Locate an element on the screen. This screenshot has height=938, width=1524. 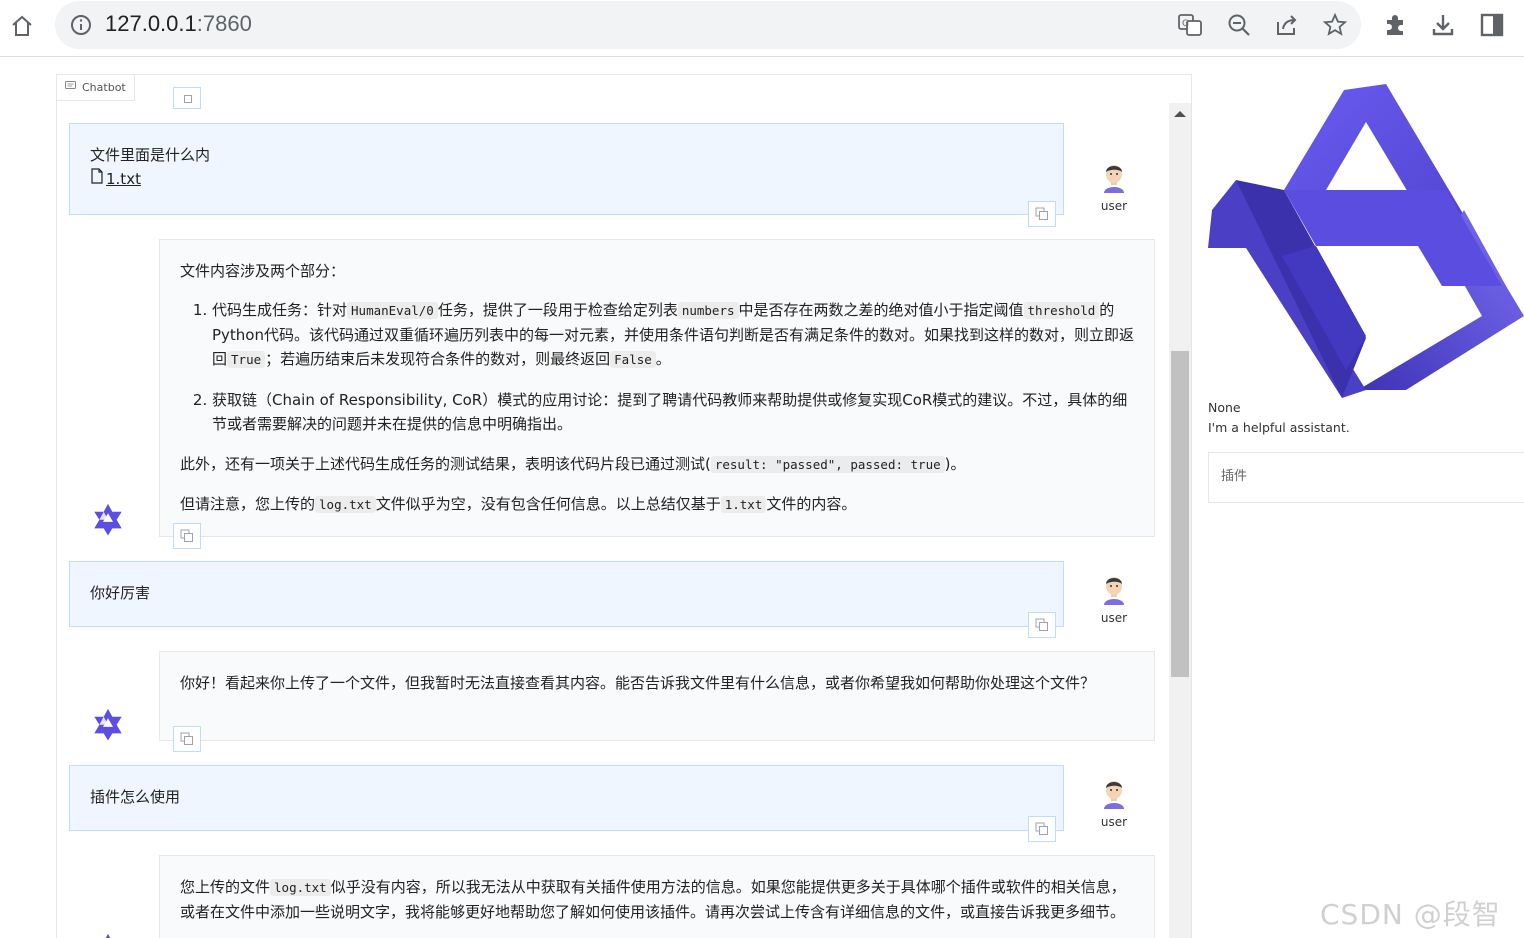
user-message: 插件怎么使用 is located at coordinates (566, 798).